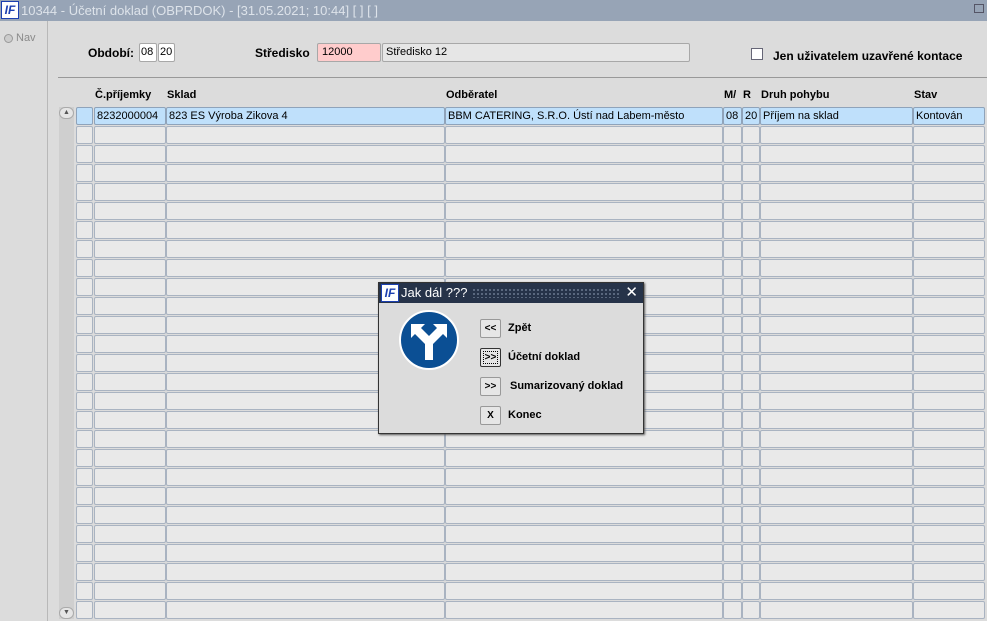 This screenshot has width=987, height=621. Describe the element at coordinates (66, 363) in the screenshot. I see `table-scrollbar: ▲ ▼` at that location.